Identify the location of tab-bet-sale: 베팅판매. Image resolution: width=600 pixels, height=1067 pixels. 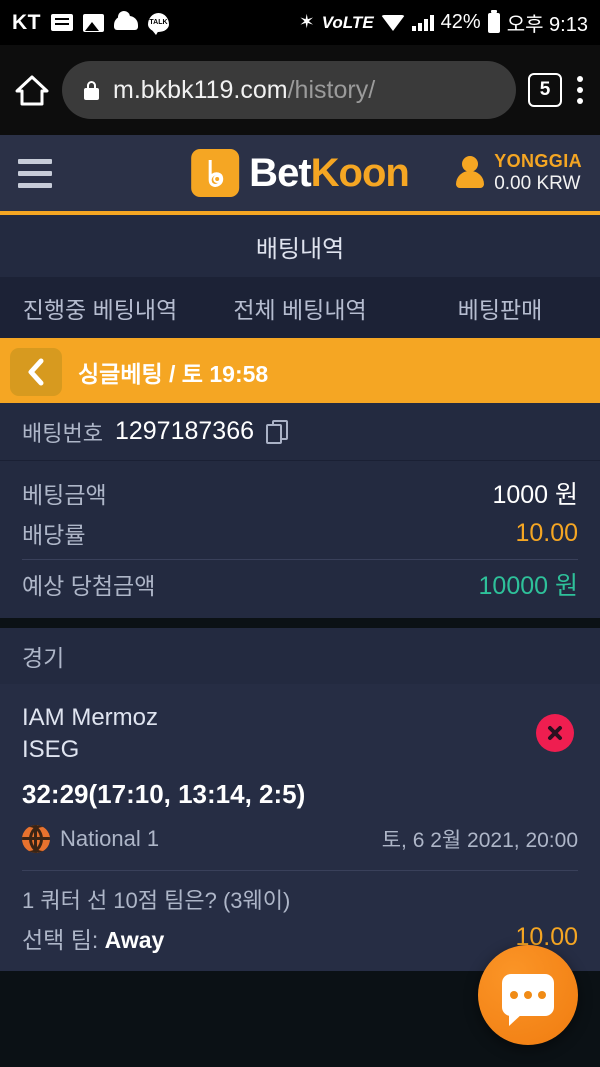
(500, 308).